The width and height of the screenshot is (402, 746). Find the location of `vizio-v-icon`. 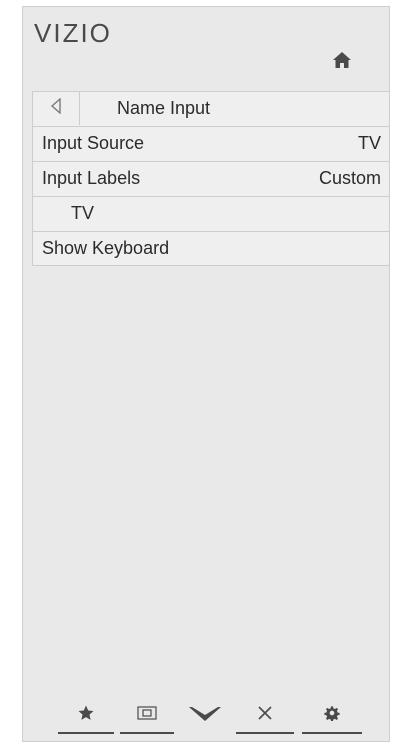

vizio-v-icon is located at coordinates (205, 717).